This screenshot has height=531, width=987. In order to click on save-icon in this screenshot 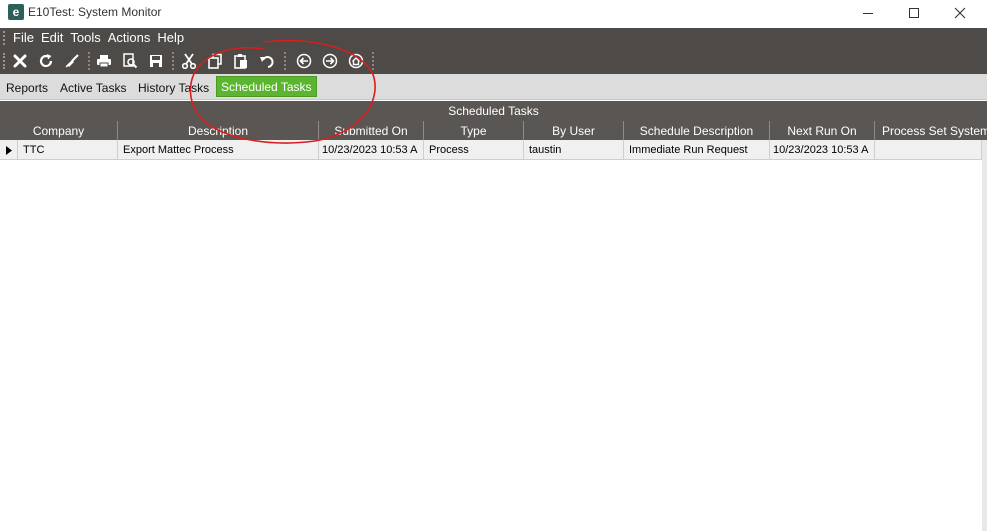, I will do `click(156, 61)`.